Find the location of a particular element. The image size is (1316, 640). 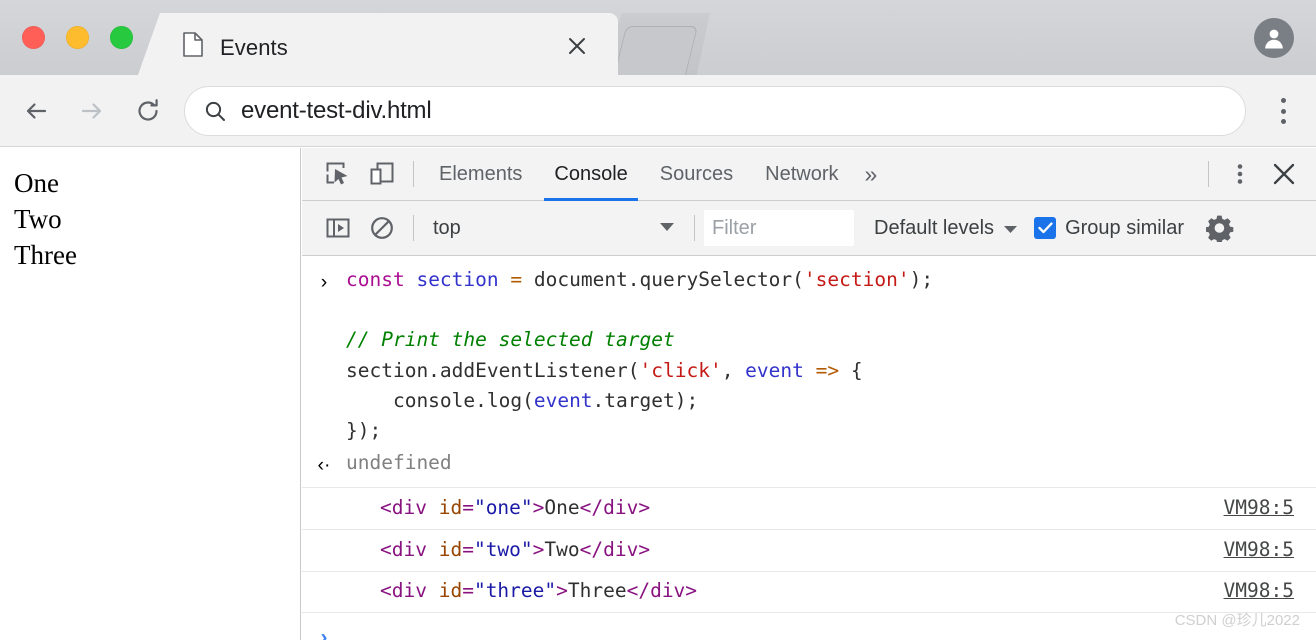

console-result-entry: ‹· undefined is located at coordinates (809, 467).